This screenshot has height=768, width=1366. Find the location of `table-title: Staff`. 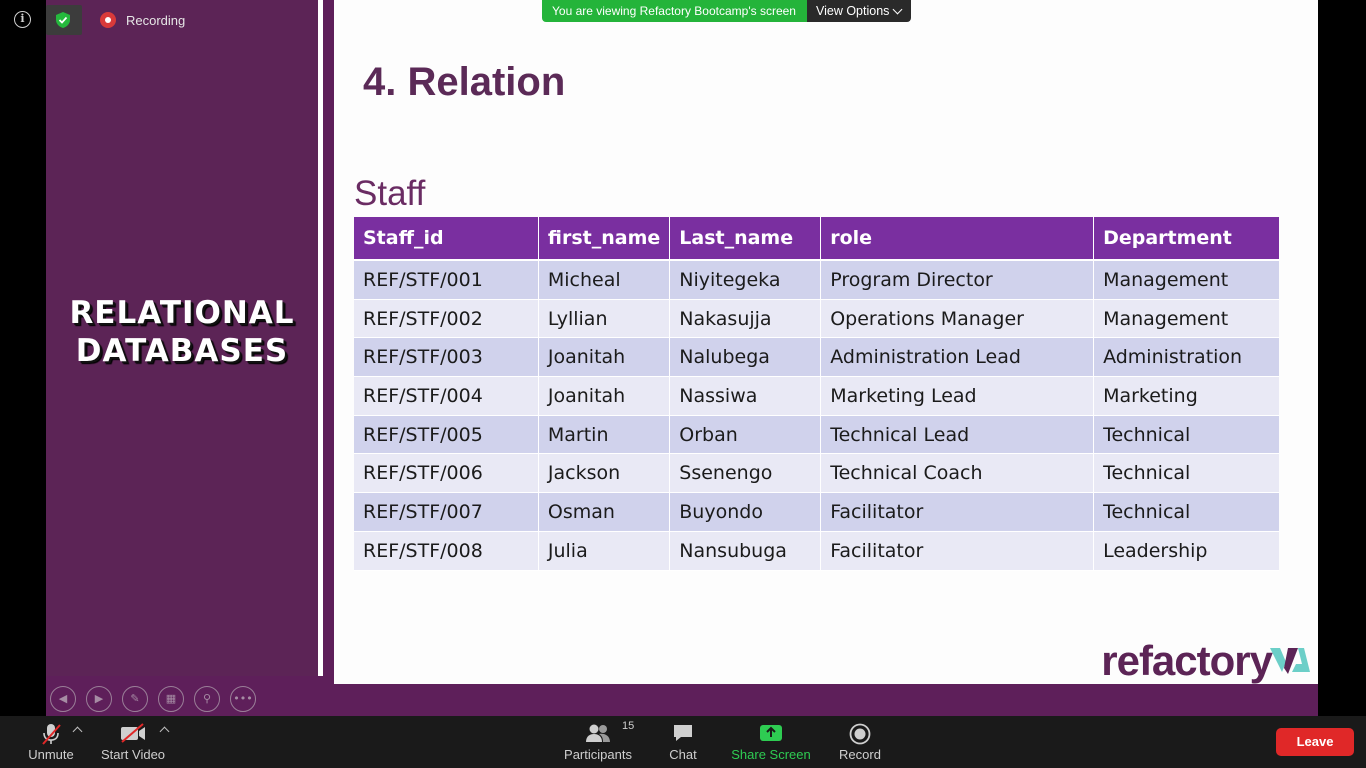

table-title: Staff is located at coordinates (390, 193).